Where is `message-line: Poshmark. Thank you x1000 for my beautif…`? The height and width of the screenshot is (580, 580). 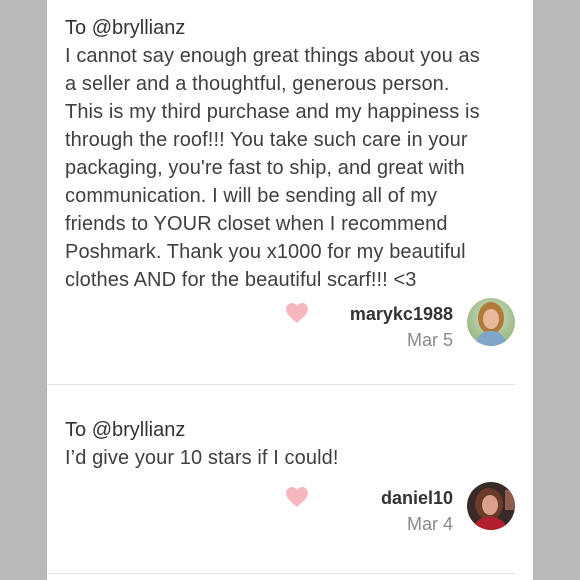
message-line: Poshmark. Thank you x1000 for my beautif… is located at coordinates (265, 252).